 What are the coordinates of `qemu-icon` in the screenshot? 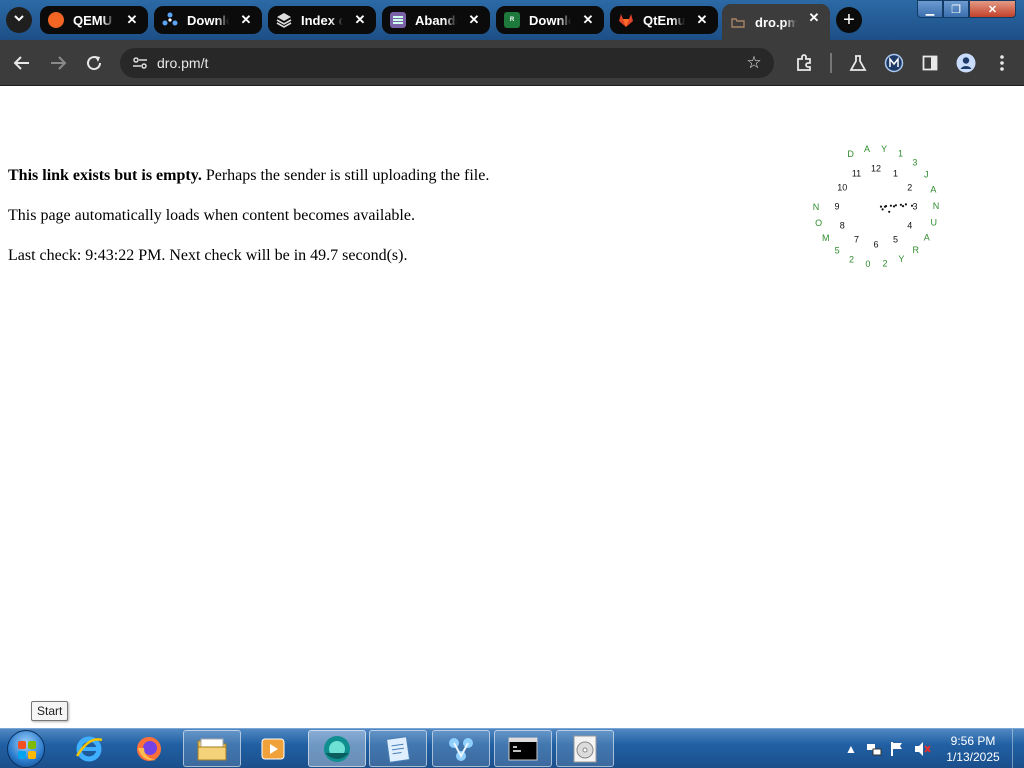 It's located at (56, 20).